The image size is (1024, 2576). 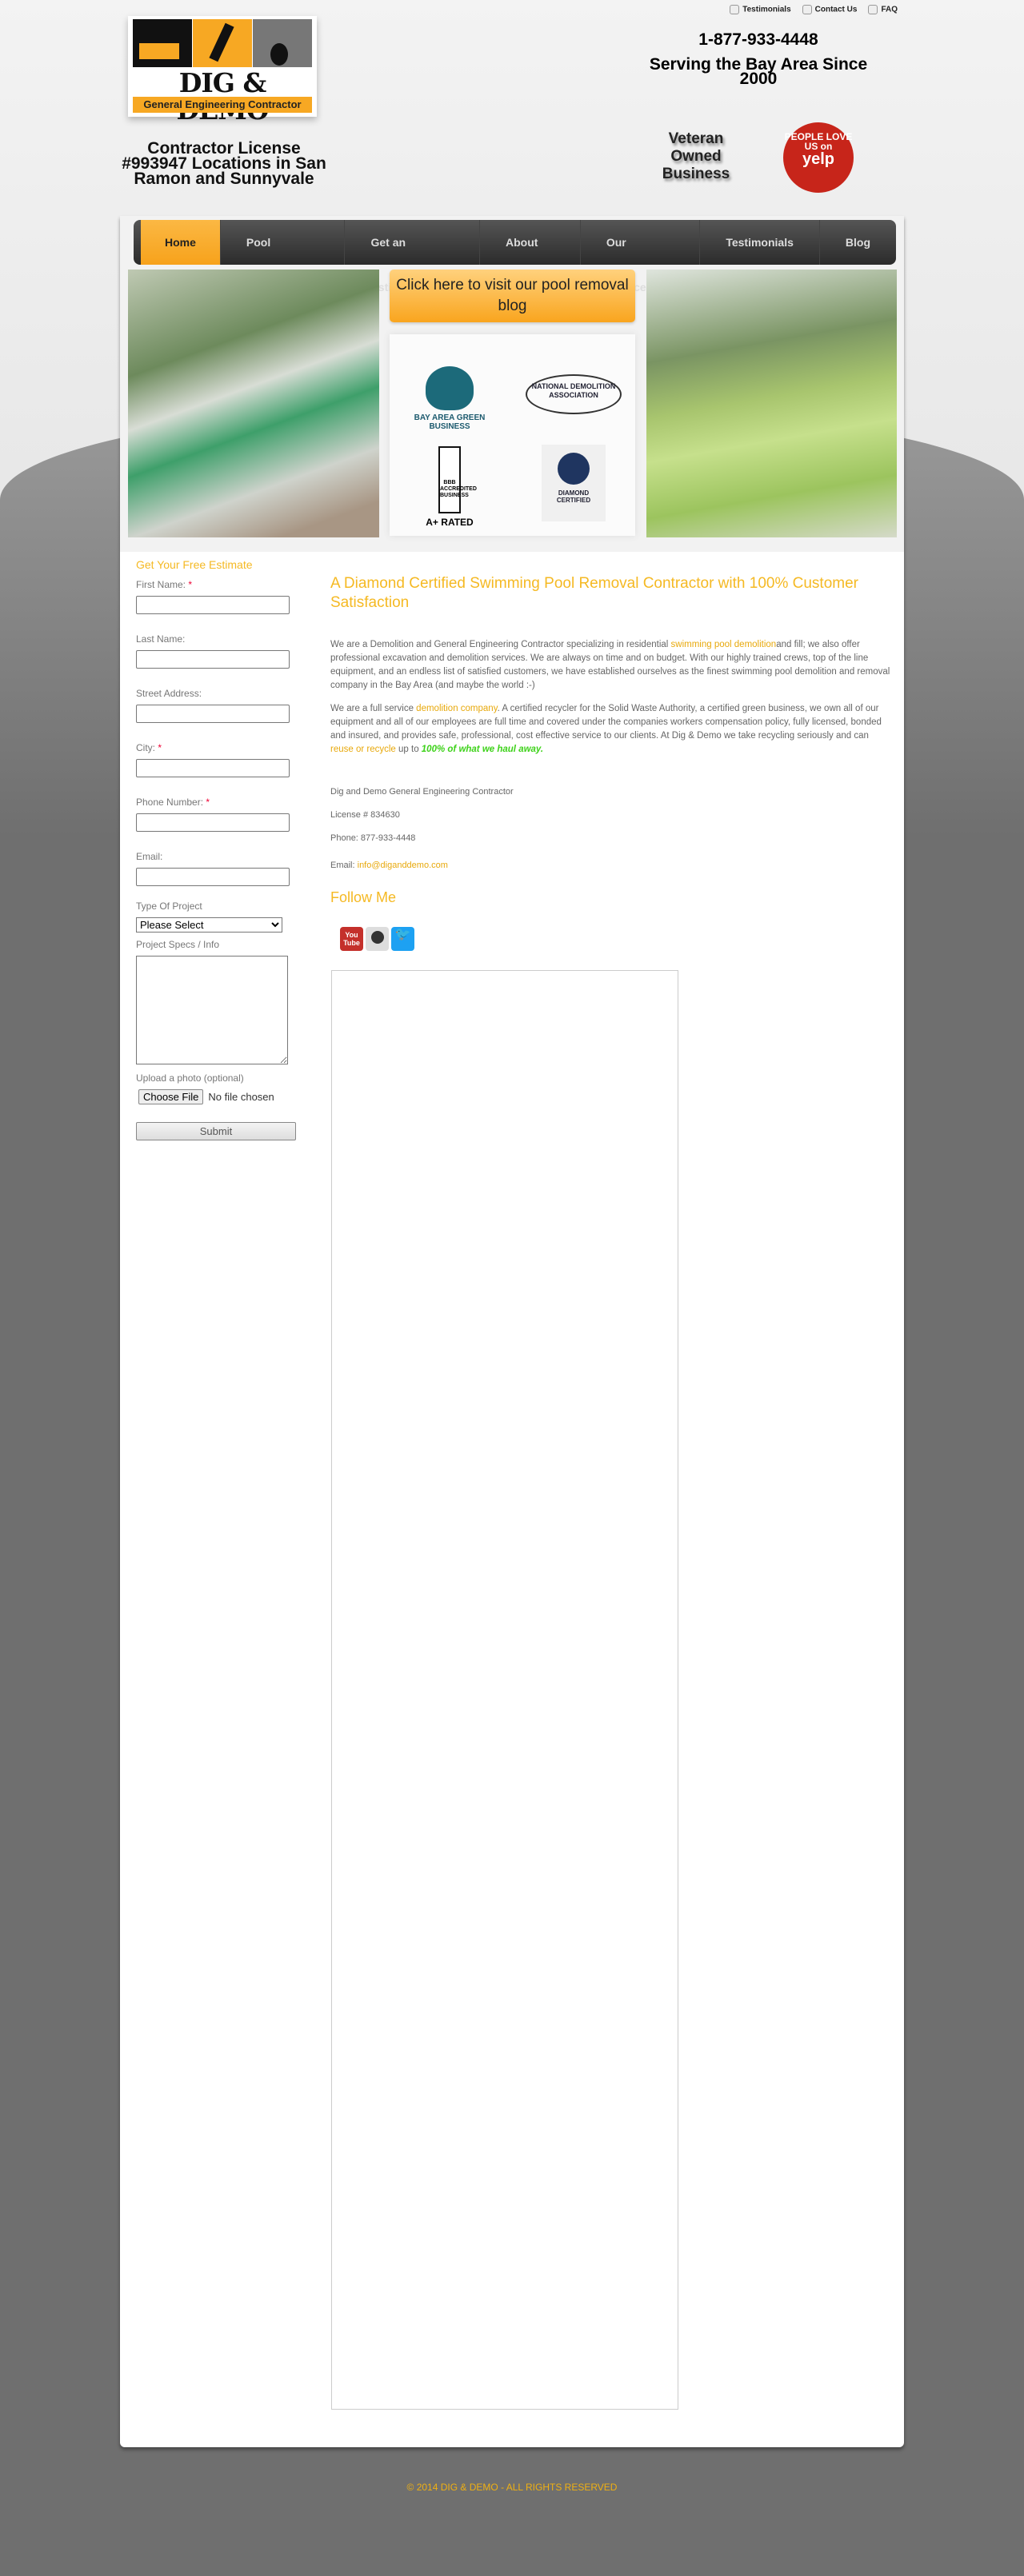 I want to click on phone-label: Phone Number: *, so click(x=173, y=803).